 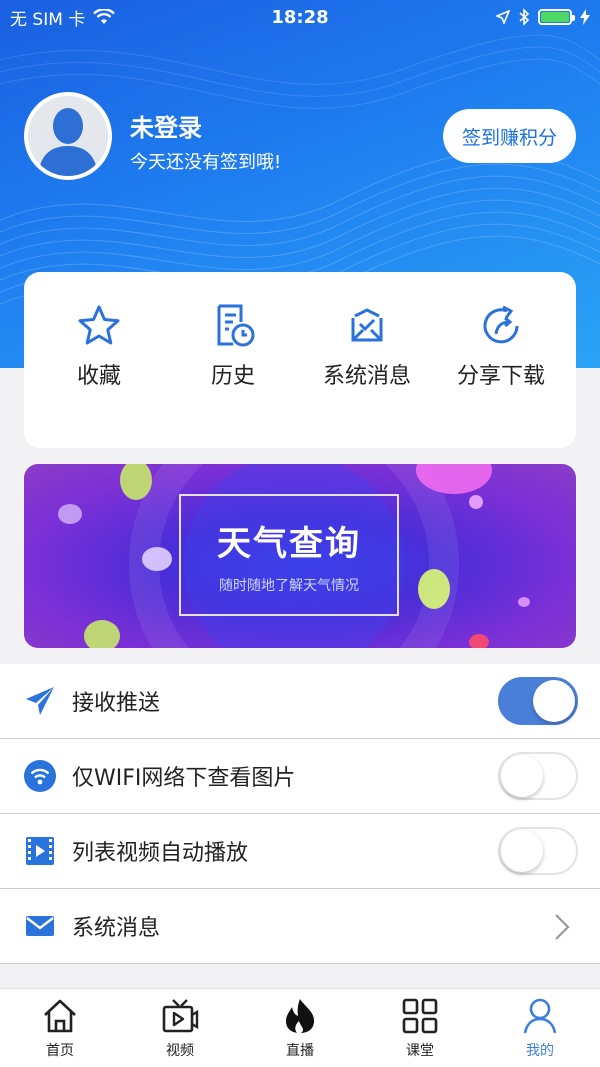 What do you see at coordinates (300, 851) in the screenshot?
I see `setting-row-autoplay: 列表视频自动播放` at bounding box center [300, 851].